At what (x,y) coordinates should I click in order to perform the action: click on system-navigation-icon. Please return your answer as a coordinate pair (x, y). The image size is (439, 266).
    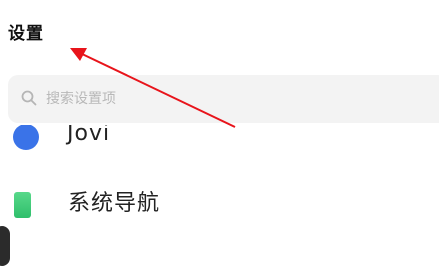
    Looking at the image, I should click on (22, 205).